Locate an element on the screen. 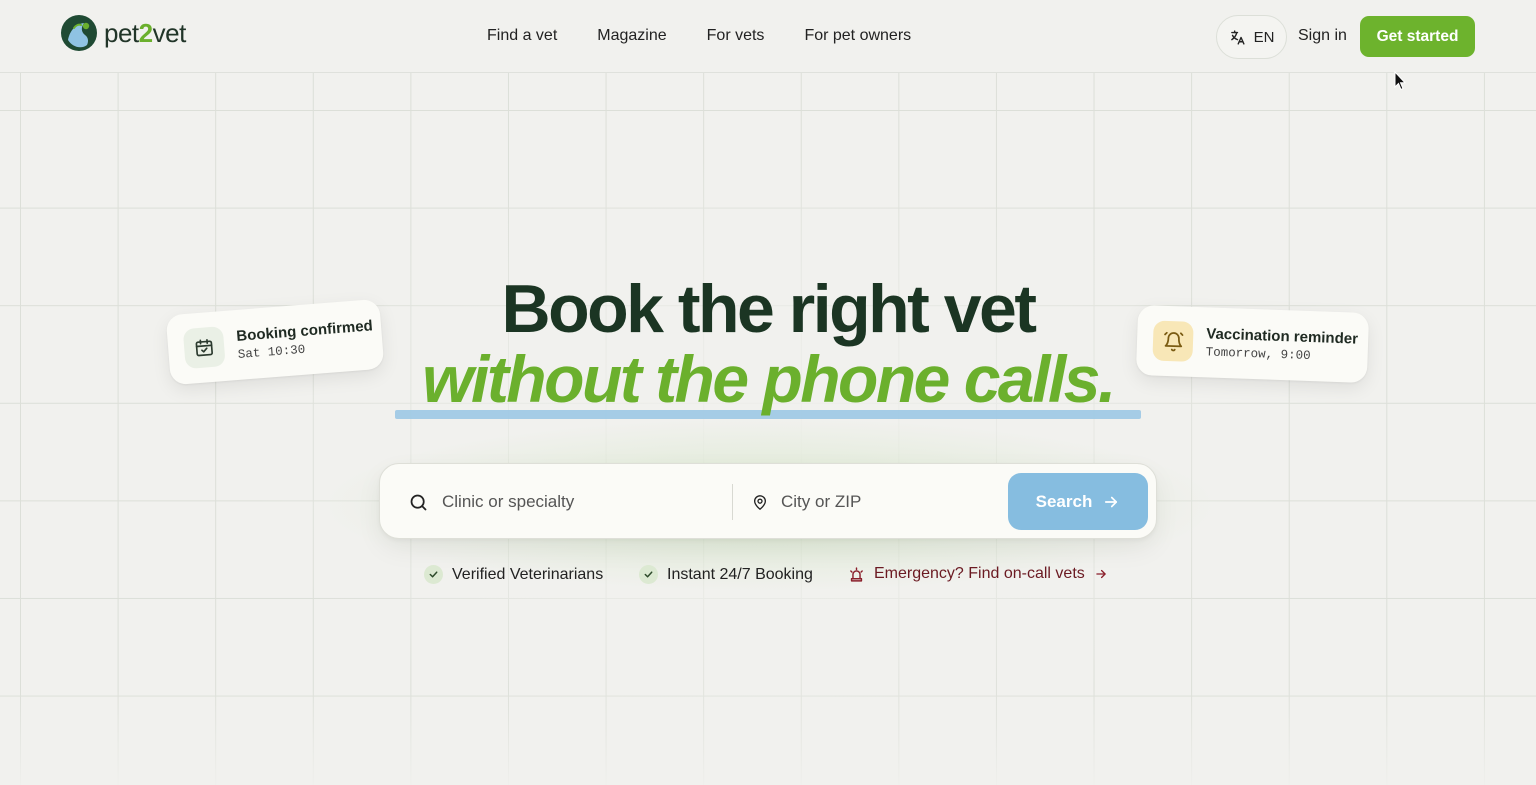  hero-headline-accent: without the phone calls. is located at coordinates (769, 379).